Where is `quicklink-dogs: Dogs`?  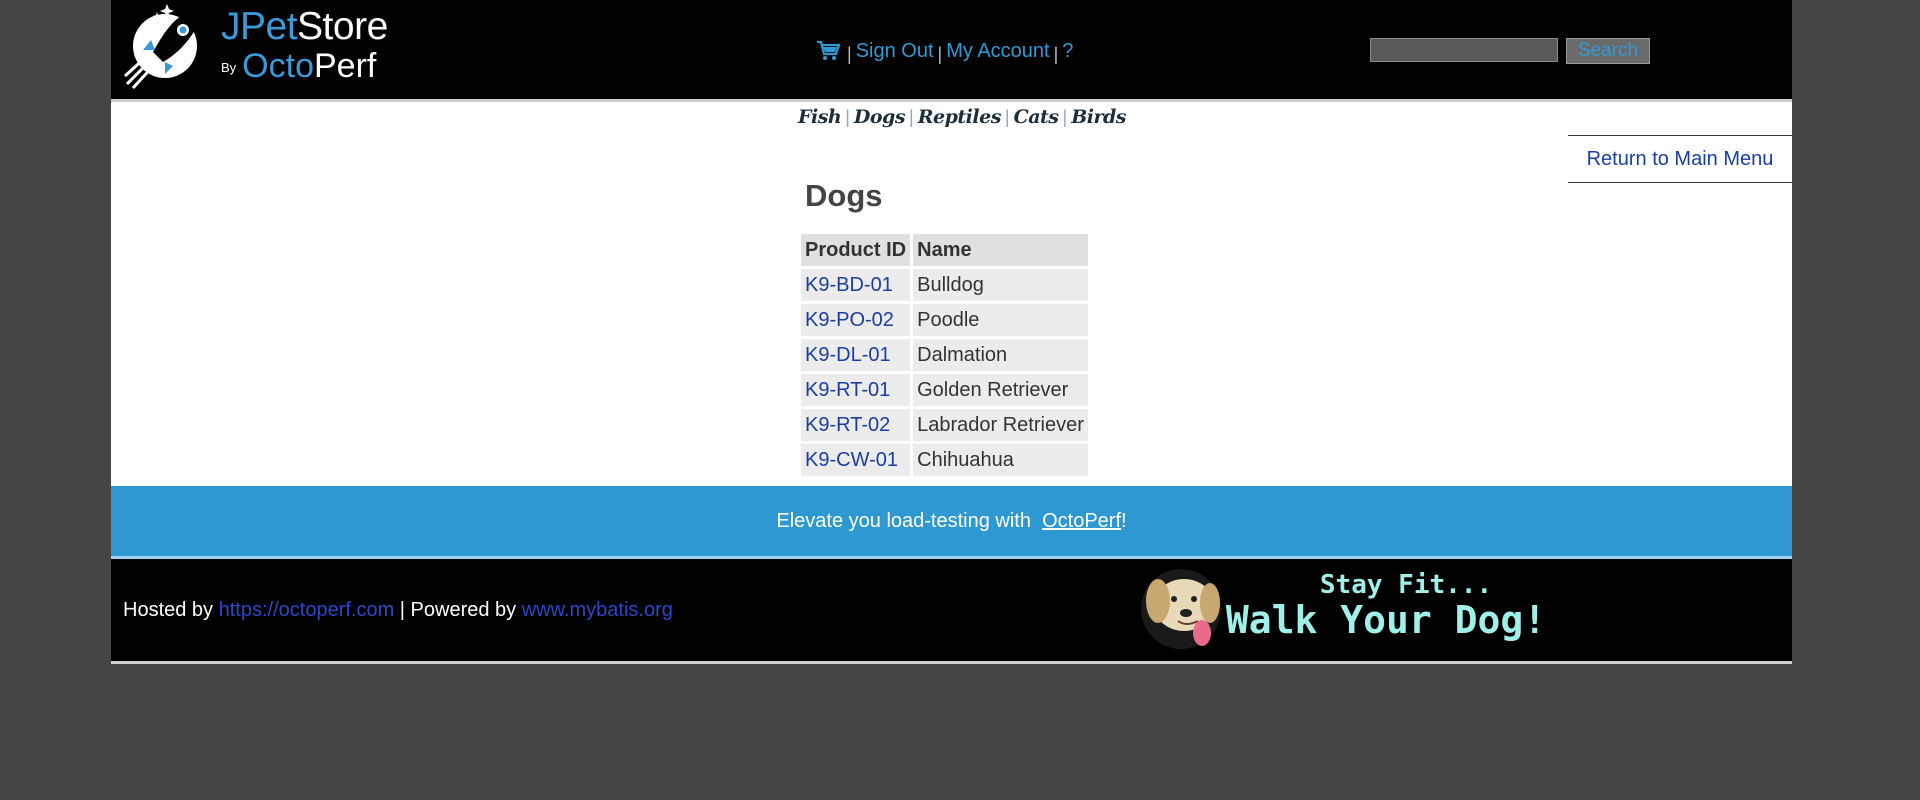
quicklink-dogs: Dogs is located at coordinates (880, 117).